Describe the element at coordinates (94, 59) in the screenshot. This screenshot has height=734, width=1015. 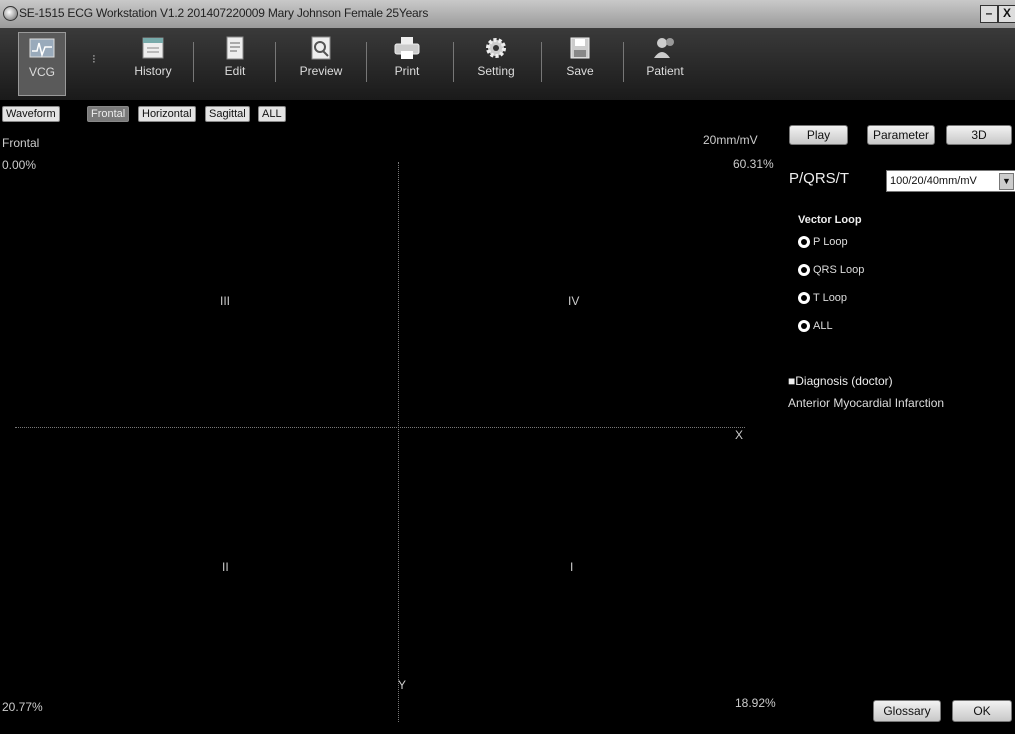
I see `scroll-dots-icon: ⁝` at that location.